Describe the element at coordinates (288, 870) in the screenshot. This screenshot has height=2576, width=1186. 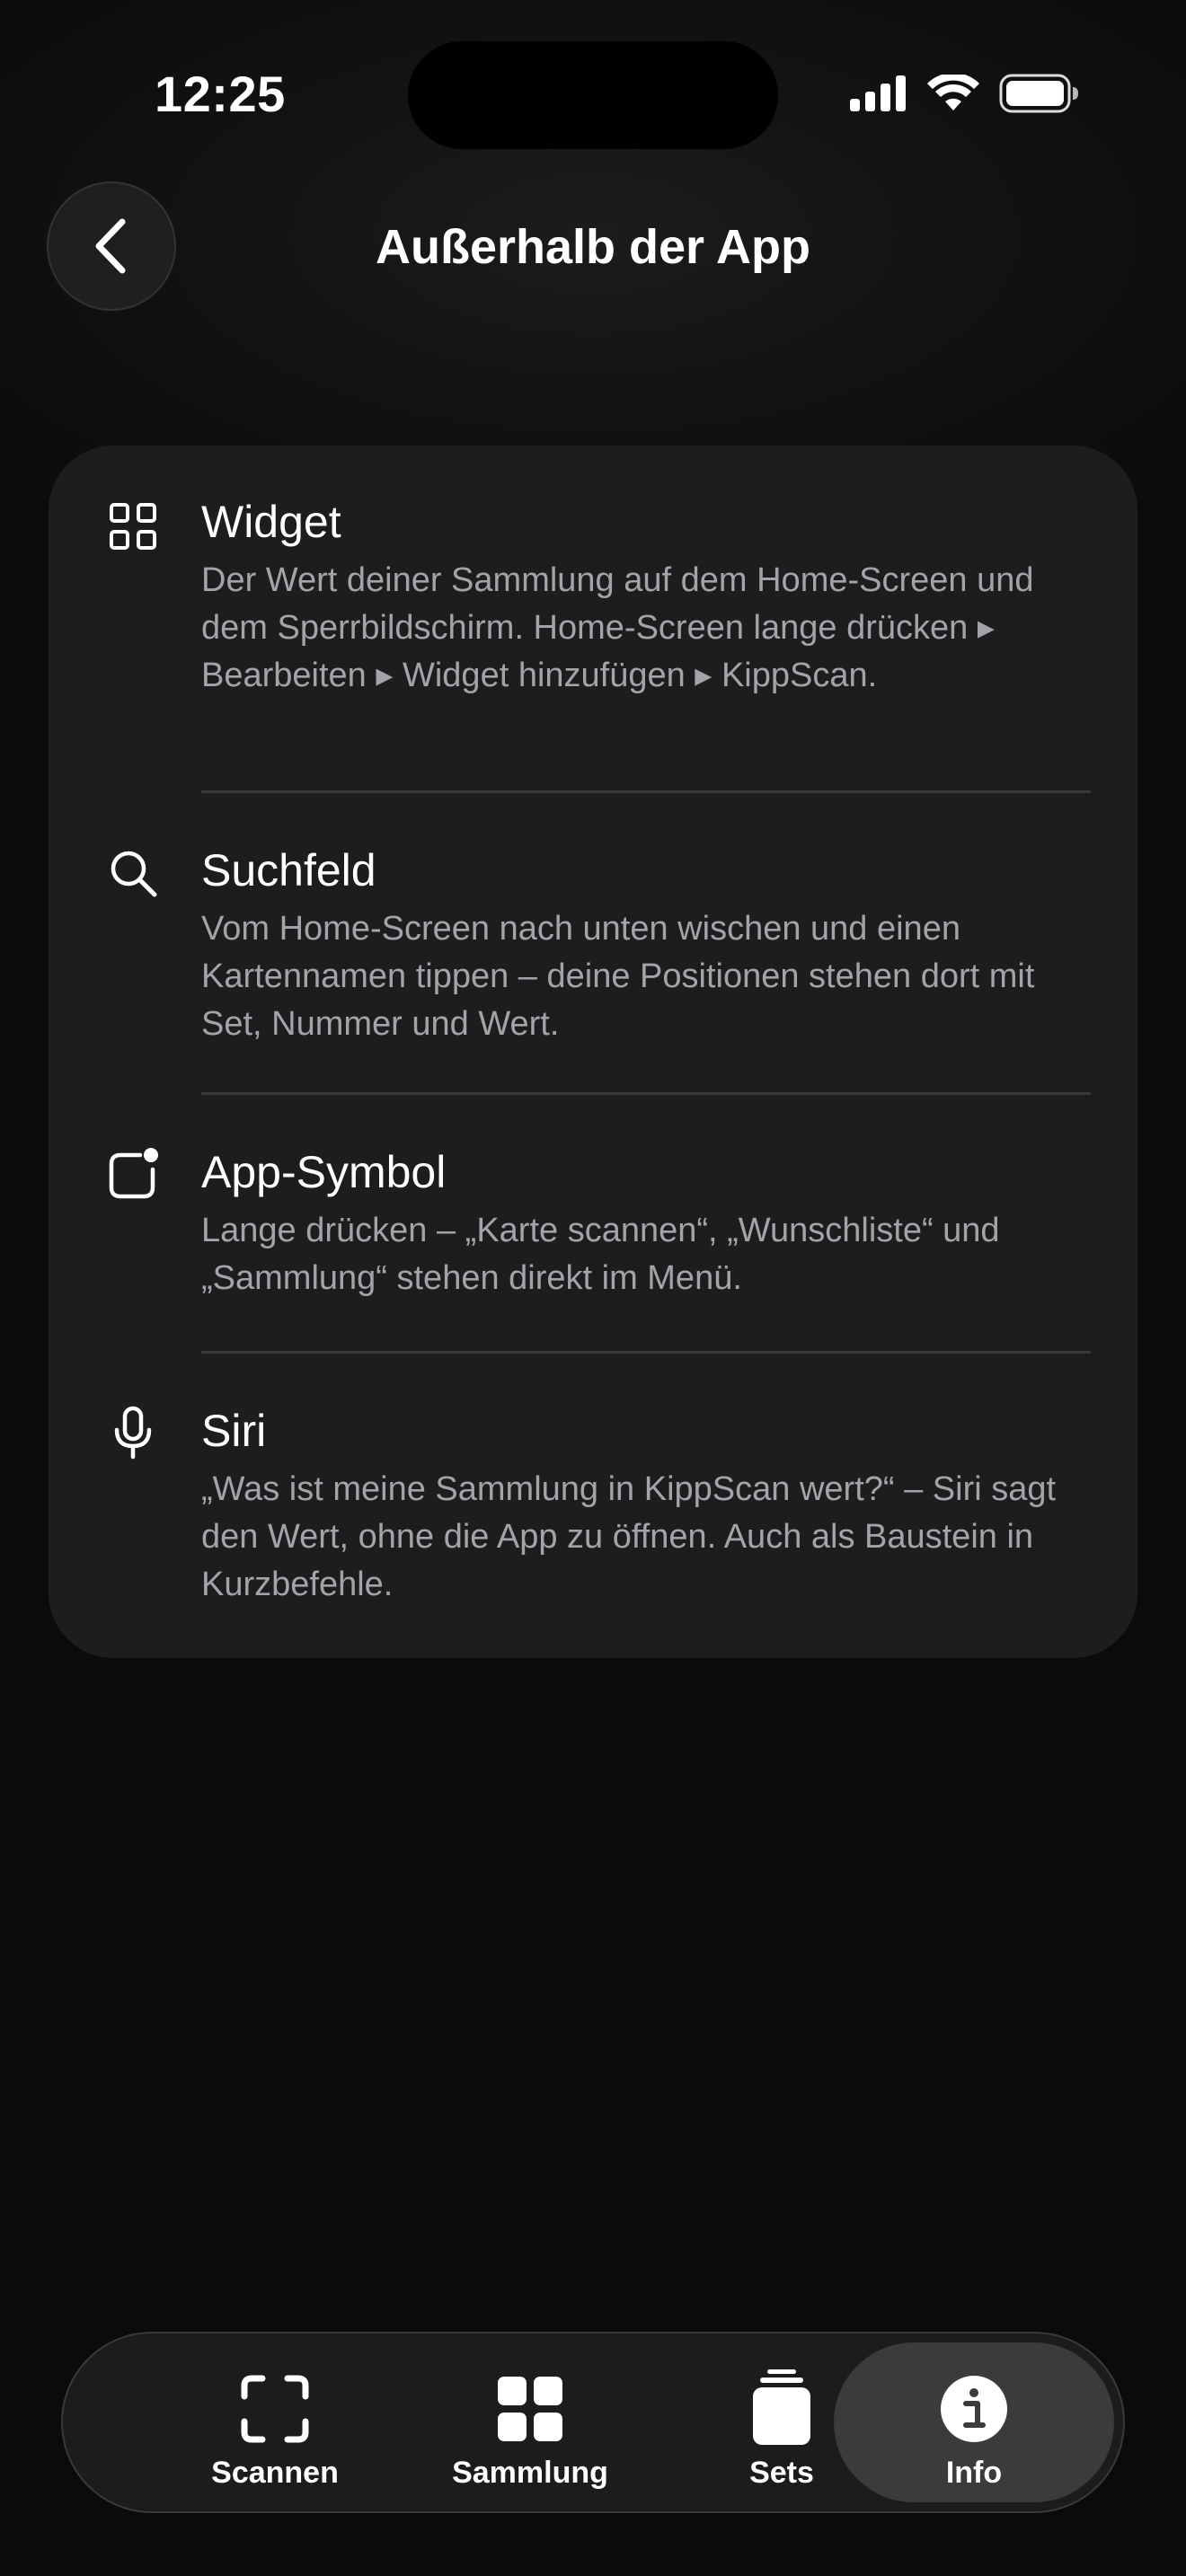
I see `row-title: Suchfeld` at that location.